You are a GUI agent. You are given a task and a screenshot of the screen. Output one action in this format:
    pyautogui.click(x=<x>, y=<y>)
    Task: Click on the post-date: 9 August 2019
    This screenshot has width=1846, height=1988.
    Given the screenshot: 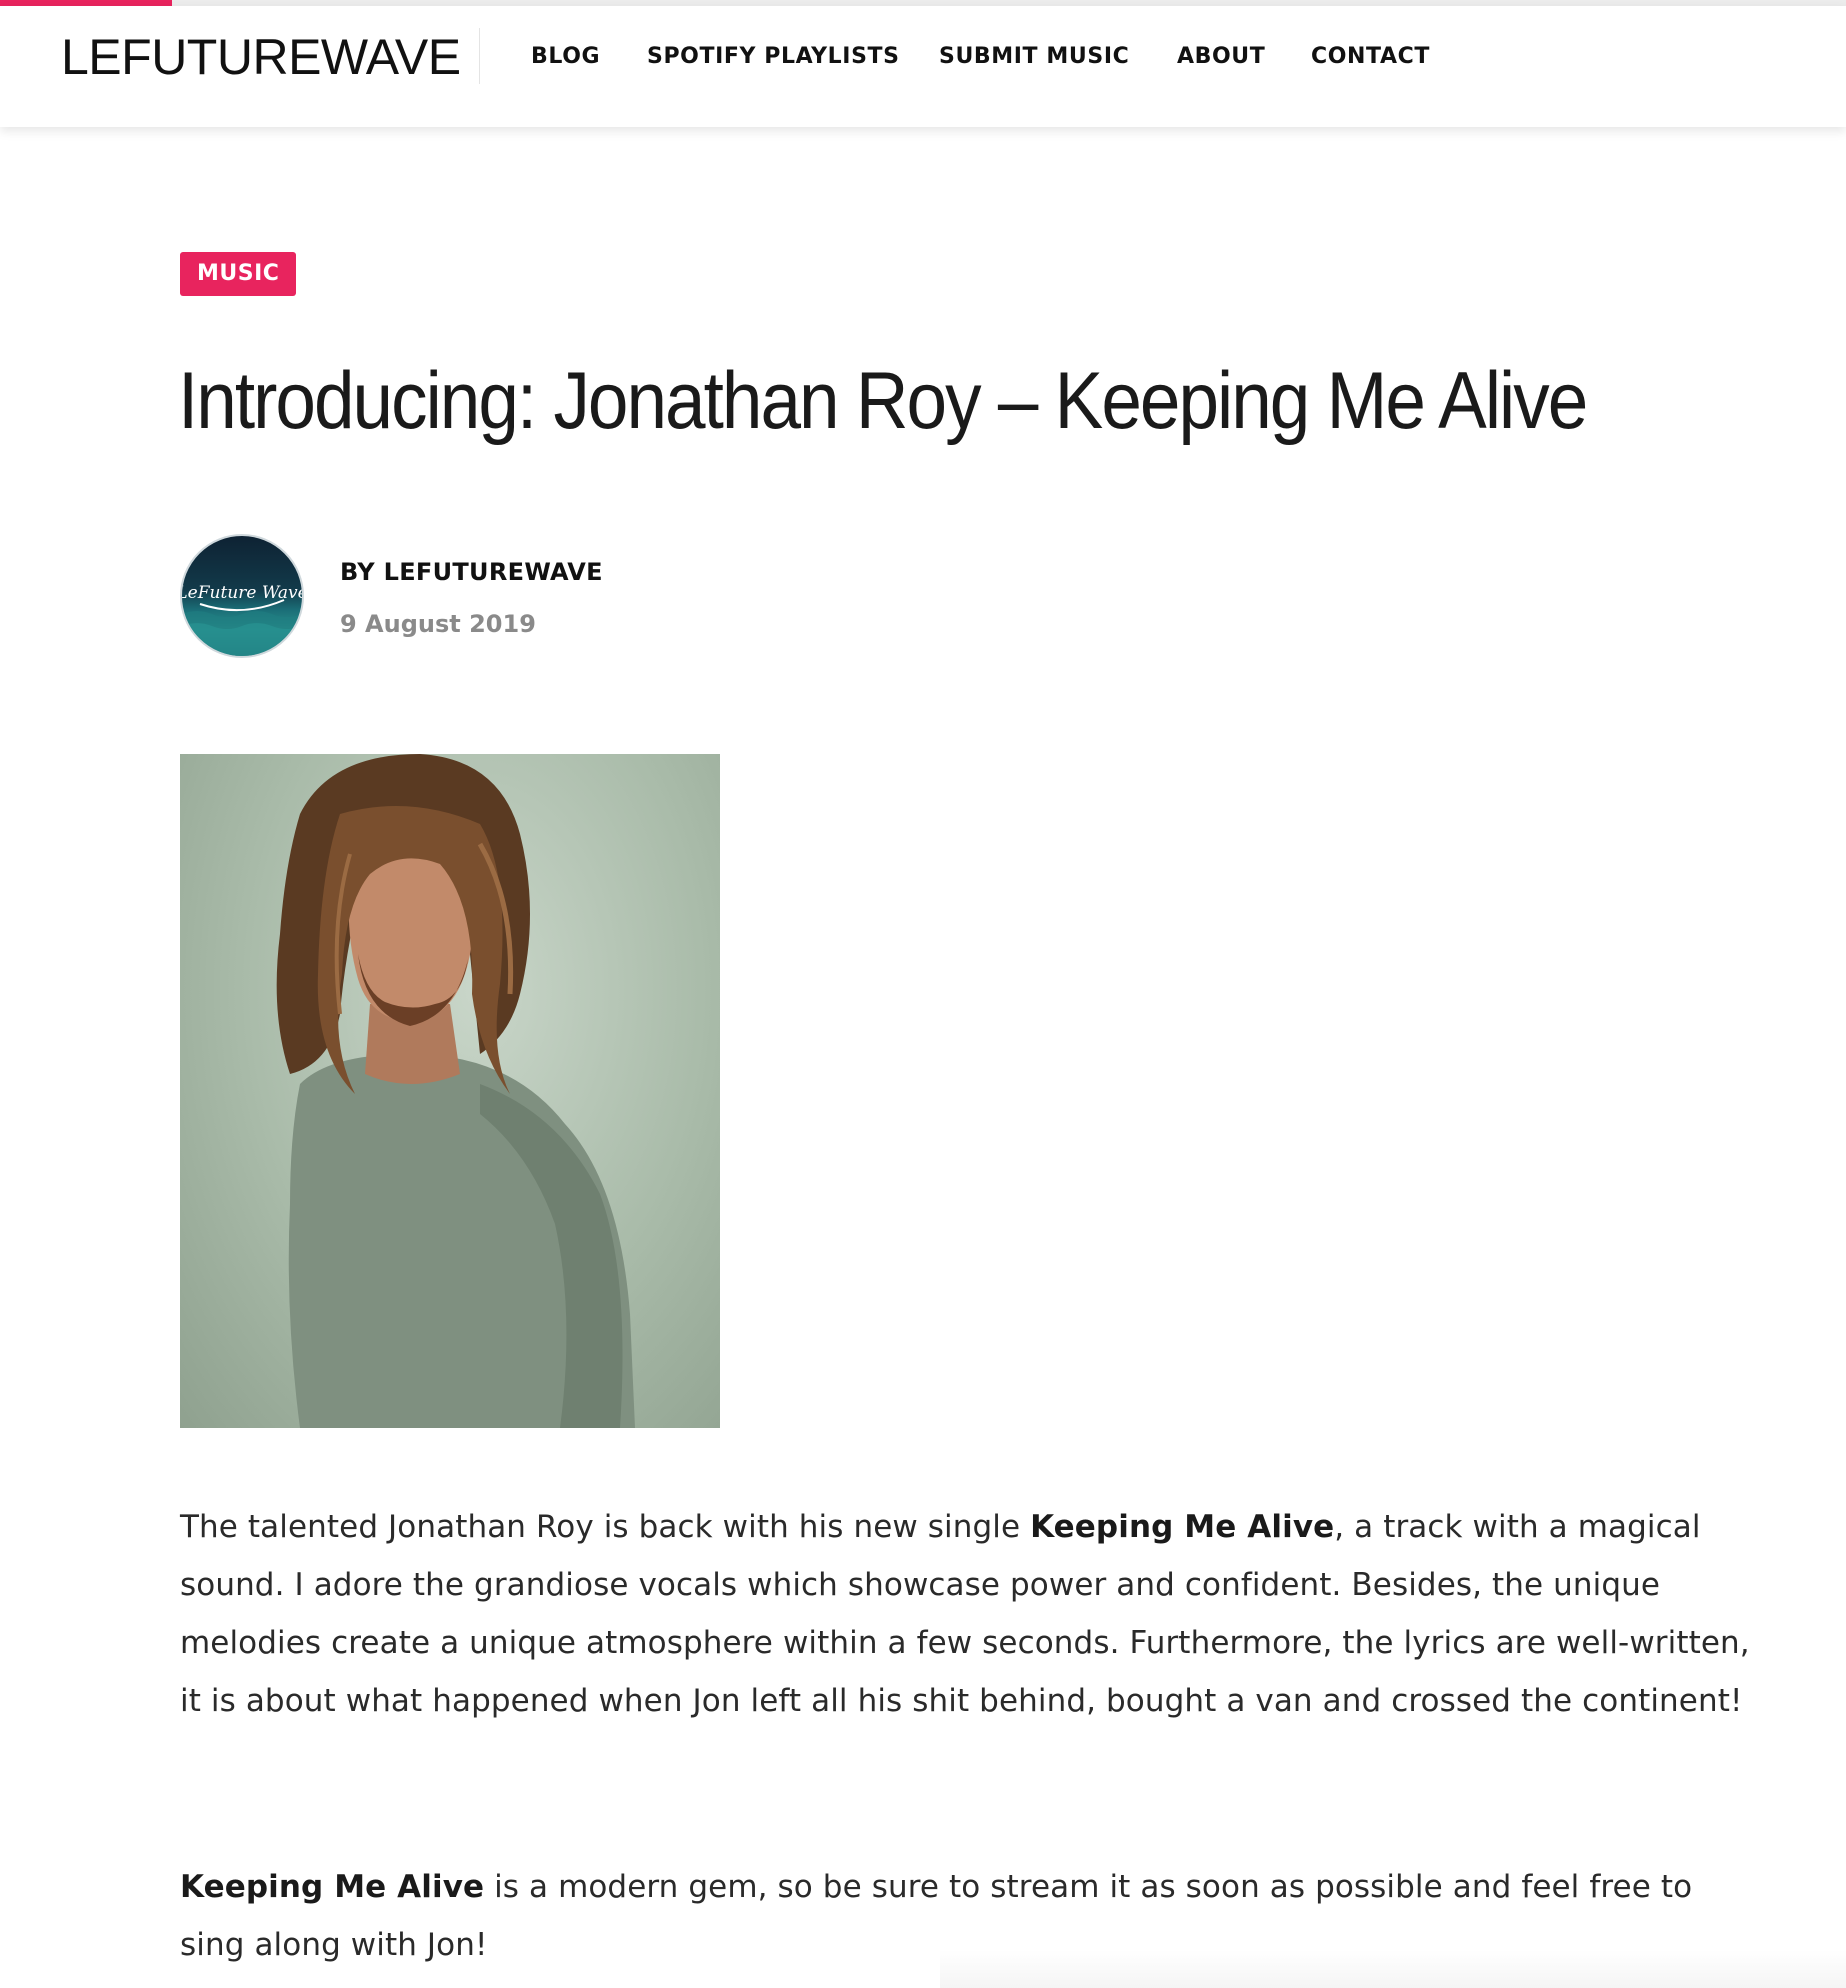 What is the action you would take?
    pyautogui.click(x=438, y=624)
    